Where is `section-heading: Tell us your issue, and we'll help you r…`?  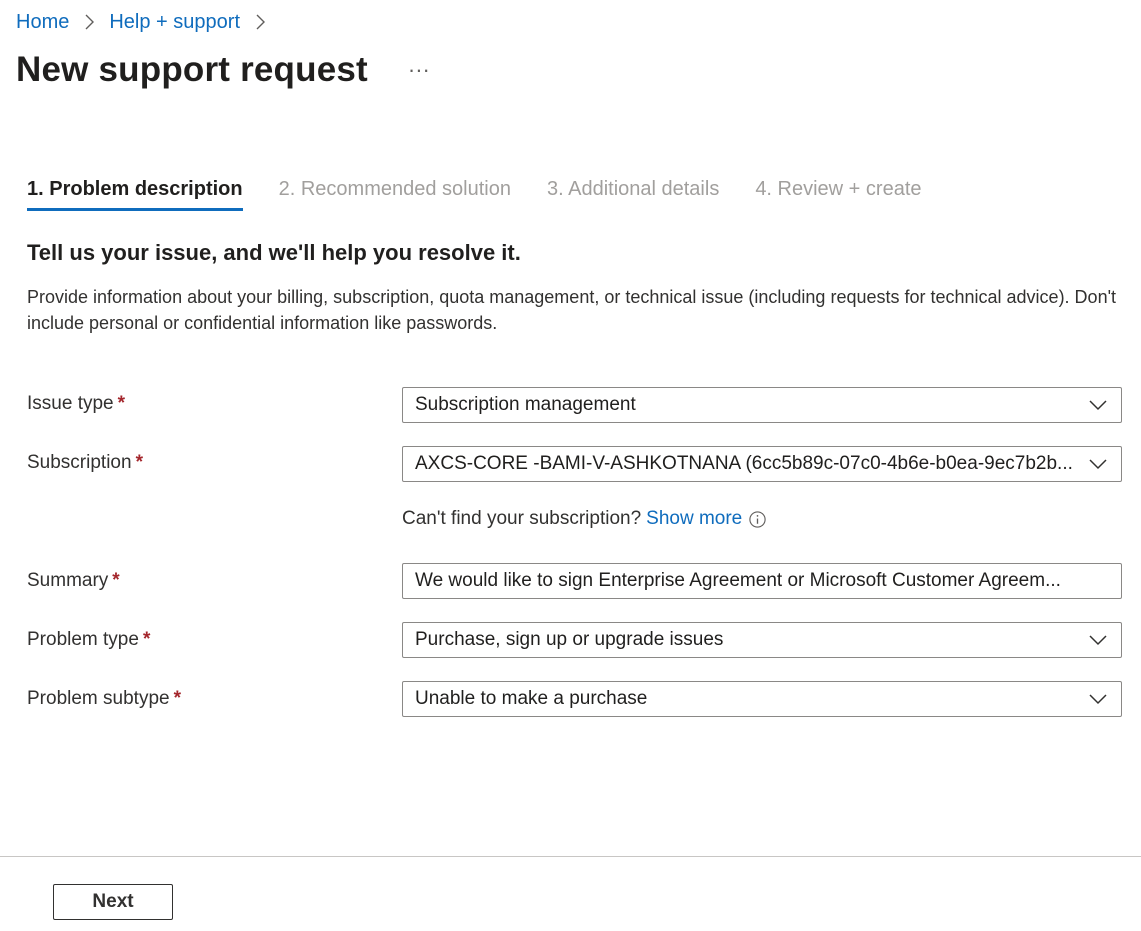
section-heading: Tell us your issue, and we'll help you r… is located at coordinates (274, 252).